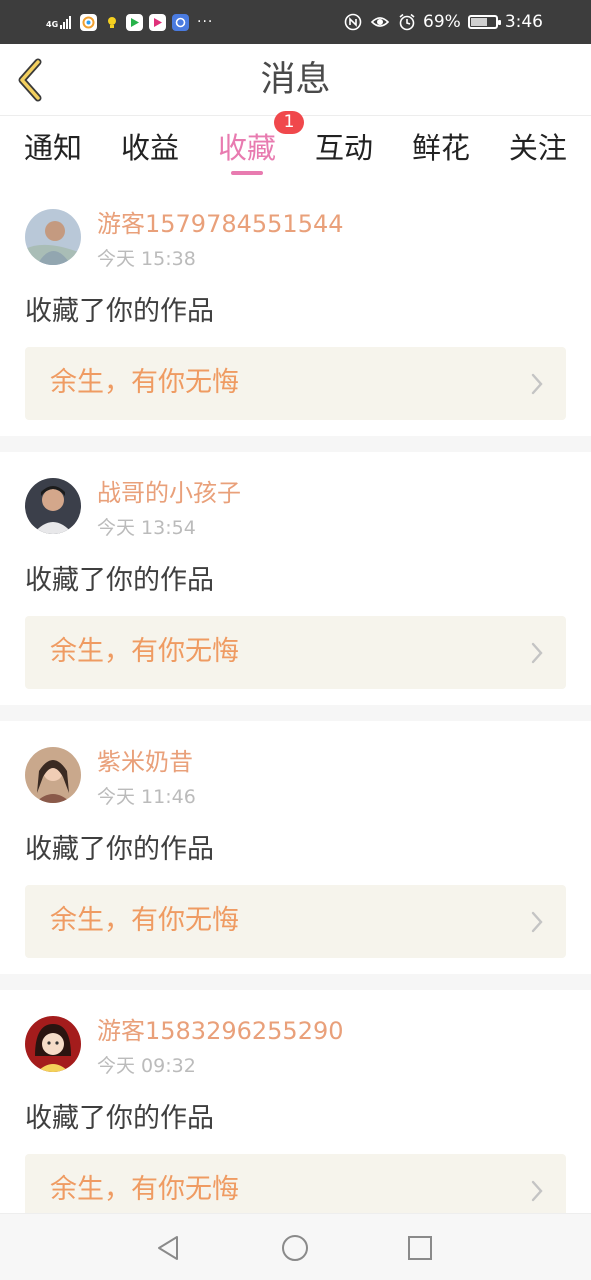 The width and height of the screenshot is (591, 1280). What do you see at coordinates (479, 22) in the screenshot?
I see `battery-fill` at bounding box center [479, 22].